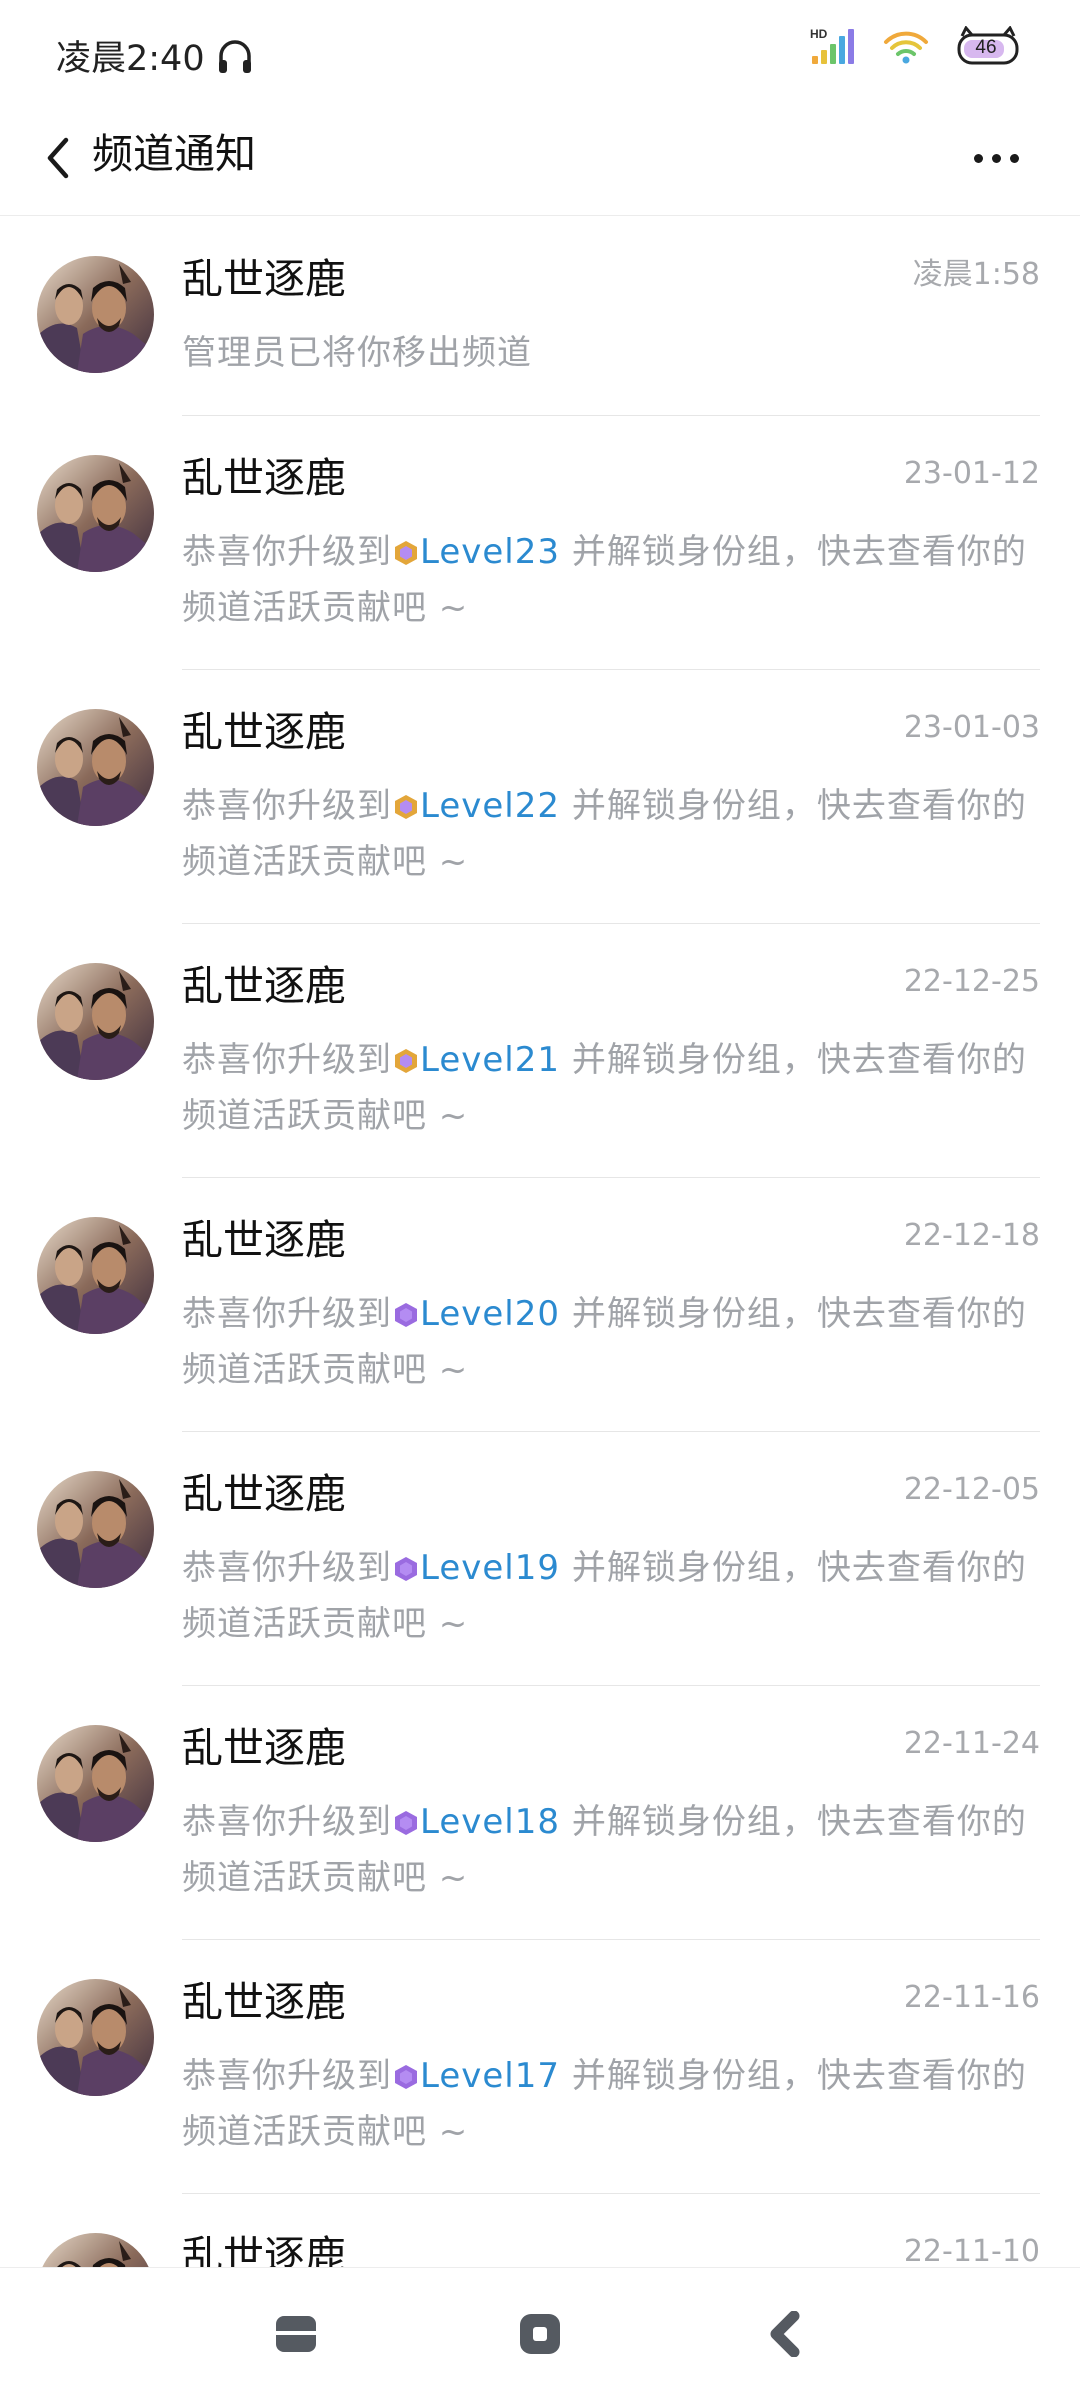  What do you see at coordinates (971, 727) in the screenshot?
I see `notification-time: 23-01-03` at bounding box center [971, 727].